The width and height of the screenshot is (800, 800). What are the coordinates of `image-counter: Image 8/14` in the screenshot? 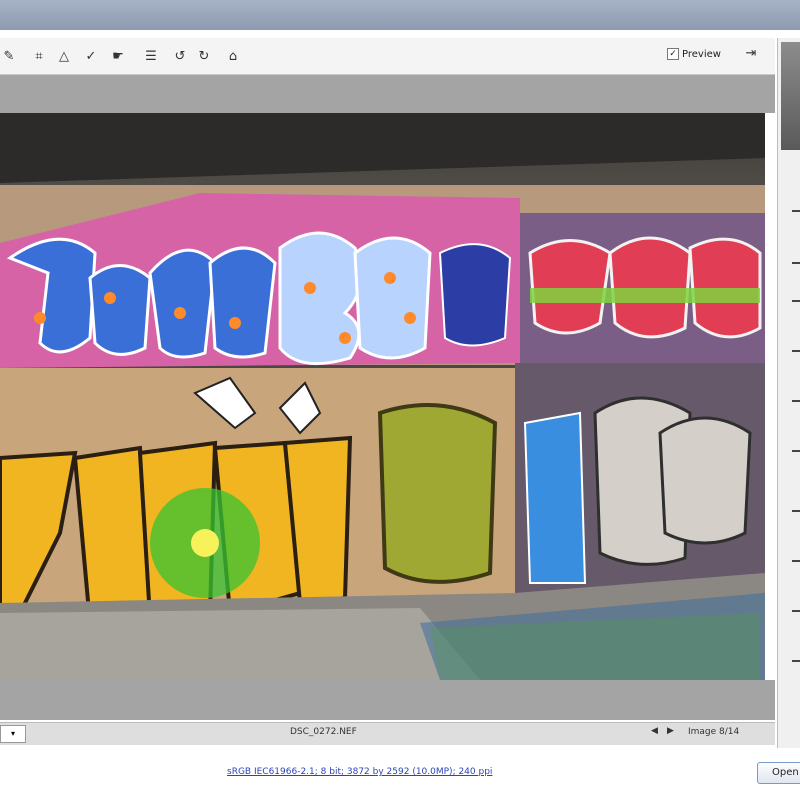 It's located at (714, 732).